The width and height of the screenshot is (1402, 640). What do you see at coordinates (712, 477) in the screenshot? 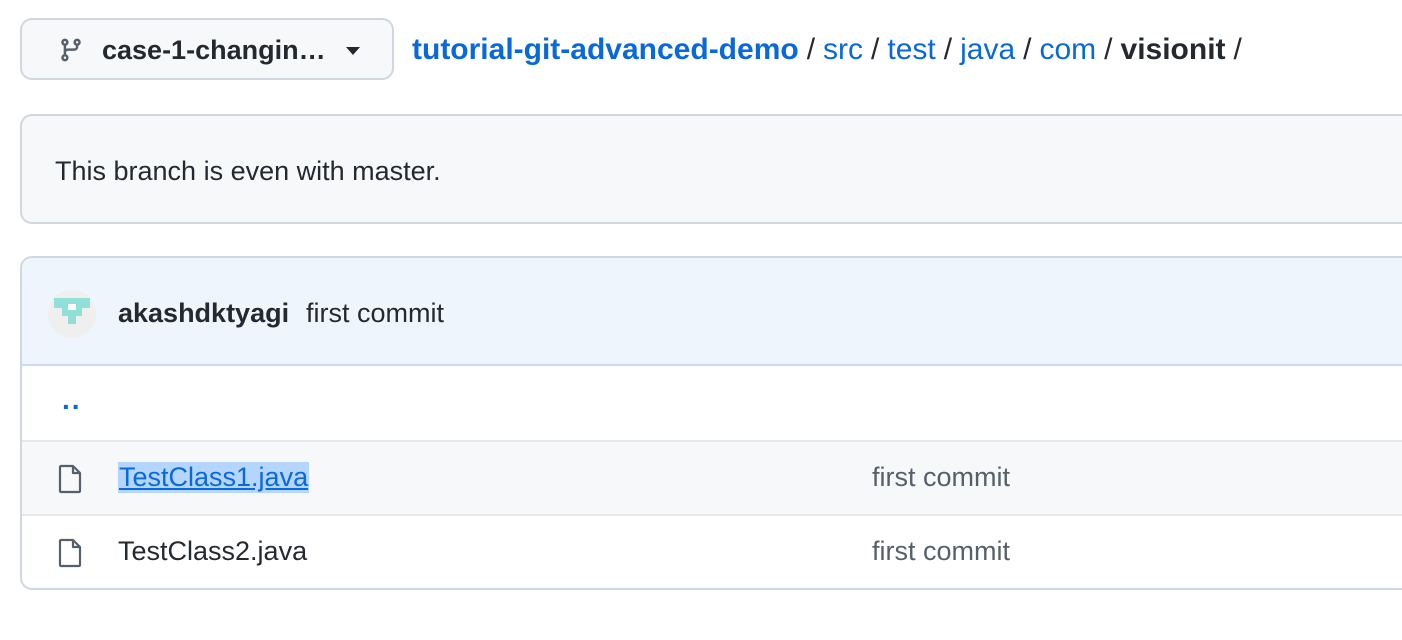
I see `table-row: TestClass1.java first commit` at bounding box center [712, 477].